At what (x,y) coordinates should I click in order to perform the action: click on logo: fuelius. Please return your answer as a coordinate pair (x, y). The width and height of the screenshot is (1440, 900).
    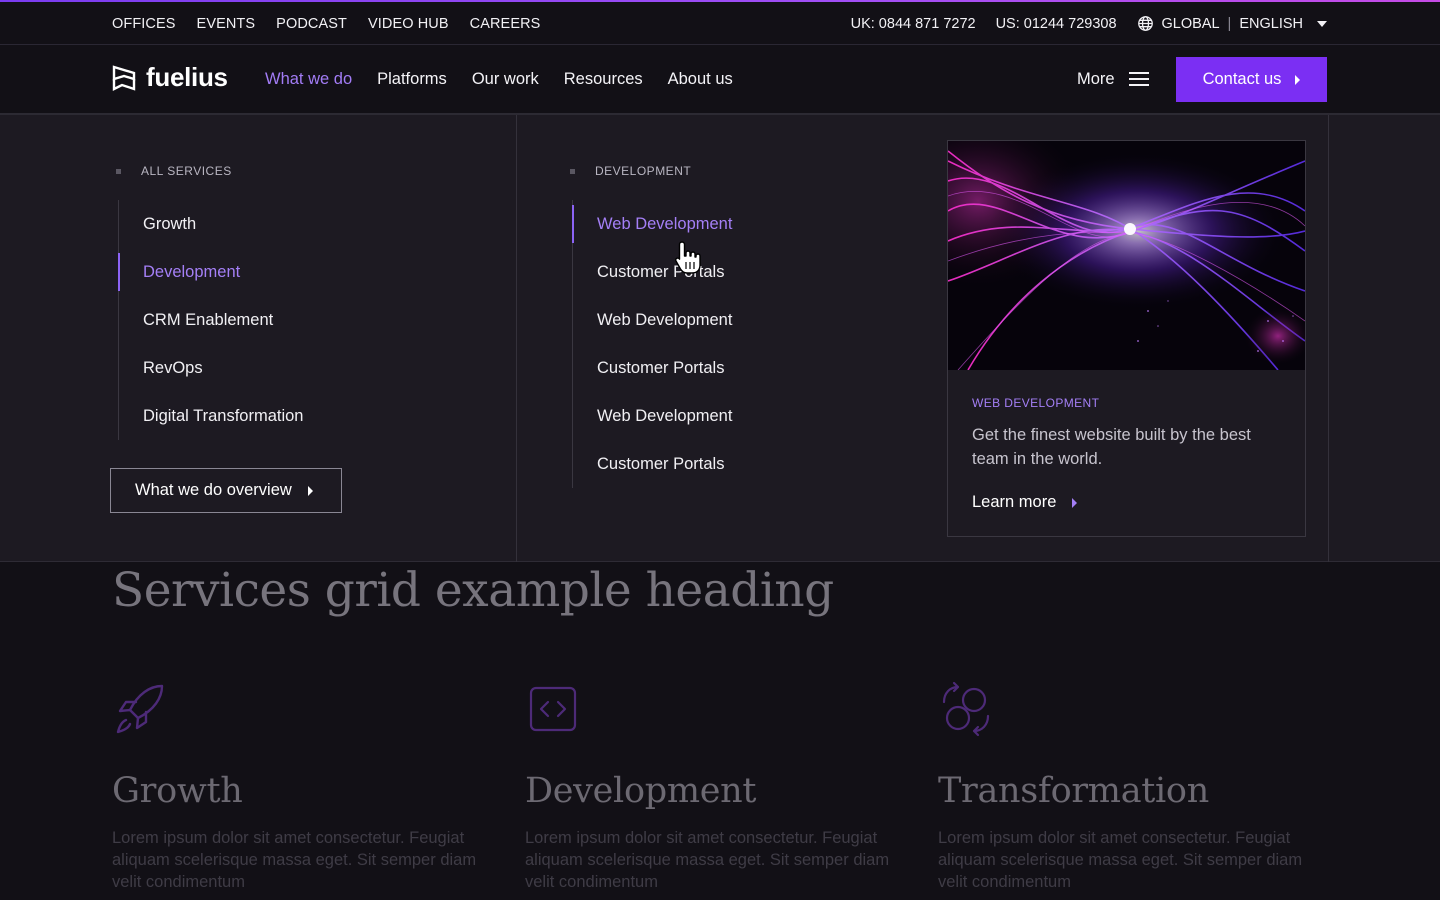
    Looking at the image, I should click on (170, 77).